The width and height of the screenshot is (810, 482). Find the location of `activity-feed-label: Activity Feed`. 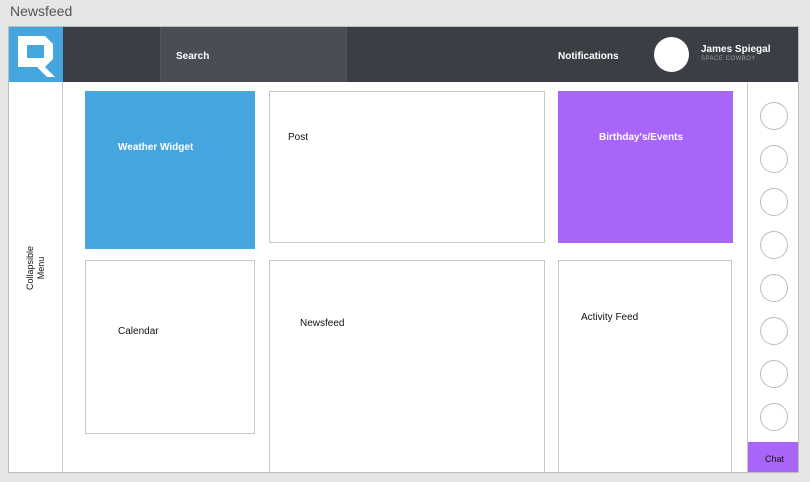

activity-feed-label: Activity Feed is located at coordinates (610, 317).